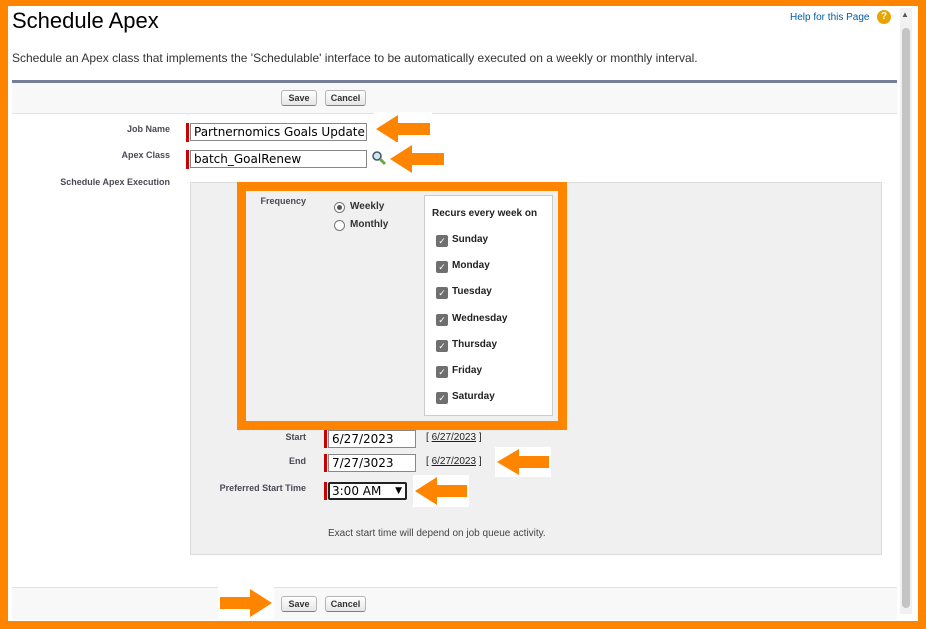 This screenshot has height=629, width=926. I want to click on monday-label: Monday, so click(471, 265).